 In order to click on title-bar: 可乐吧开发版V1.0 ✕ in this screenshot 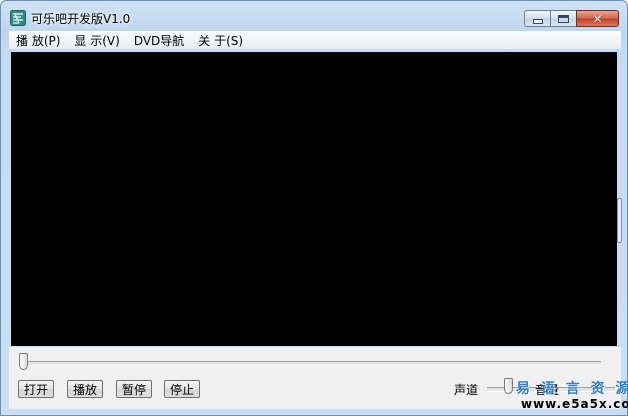, I will do `click(314, 16)`.